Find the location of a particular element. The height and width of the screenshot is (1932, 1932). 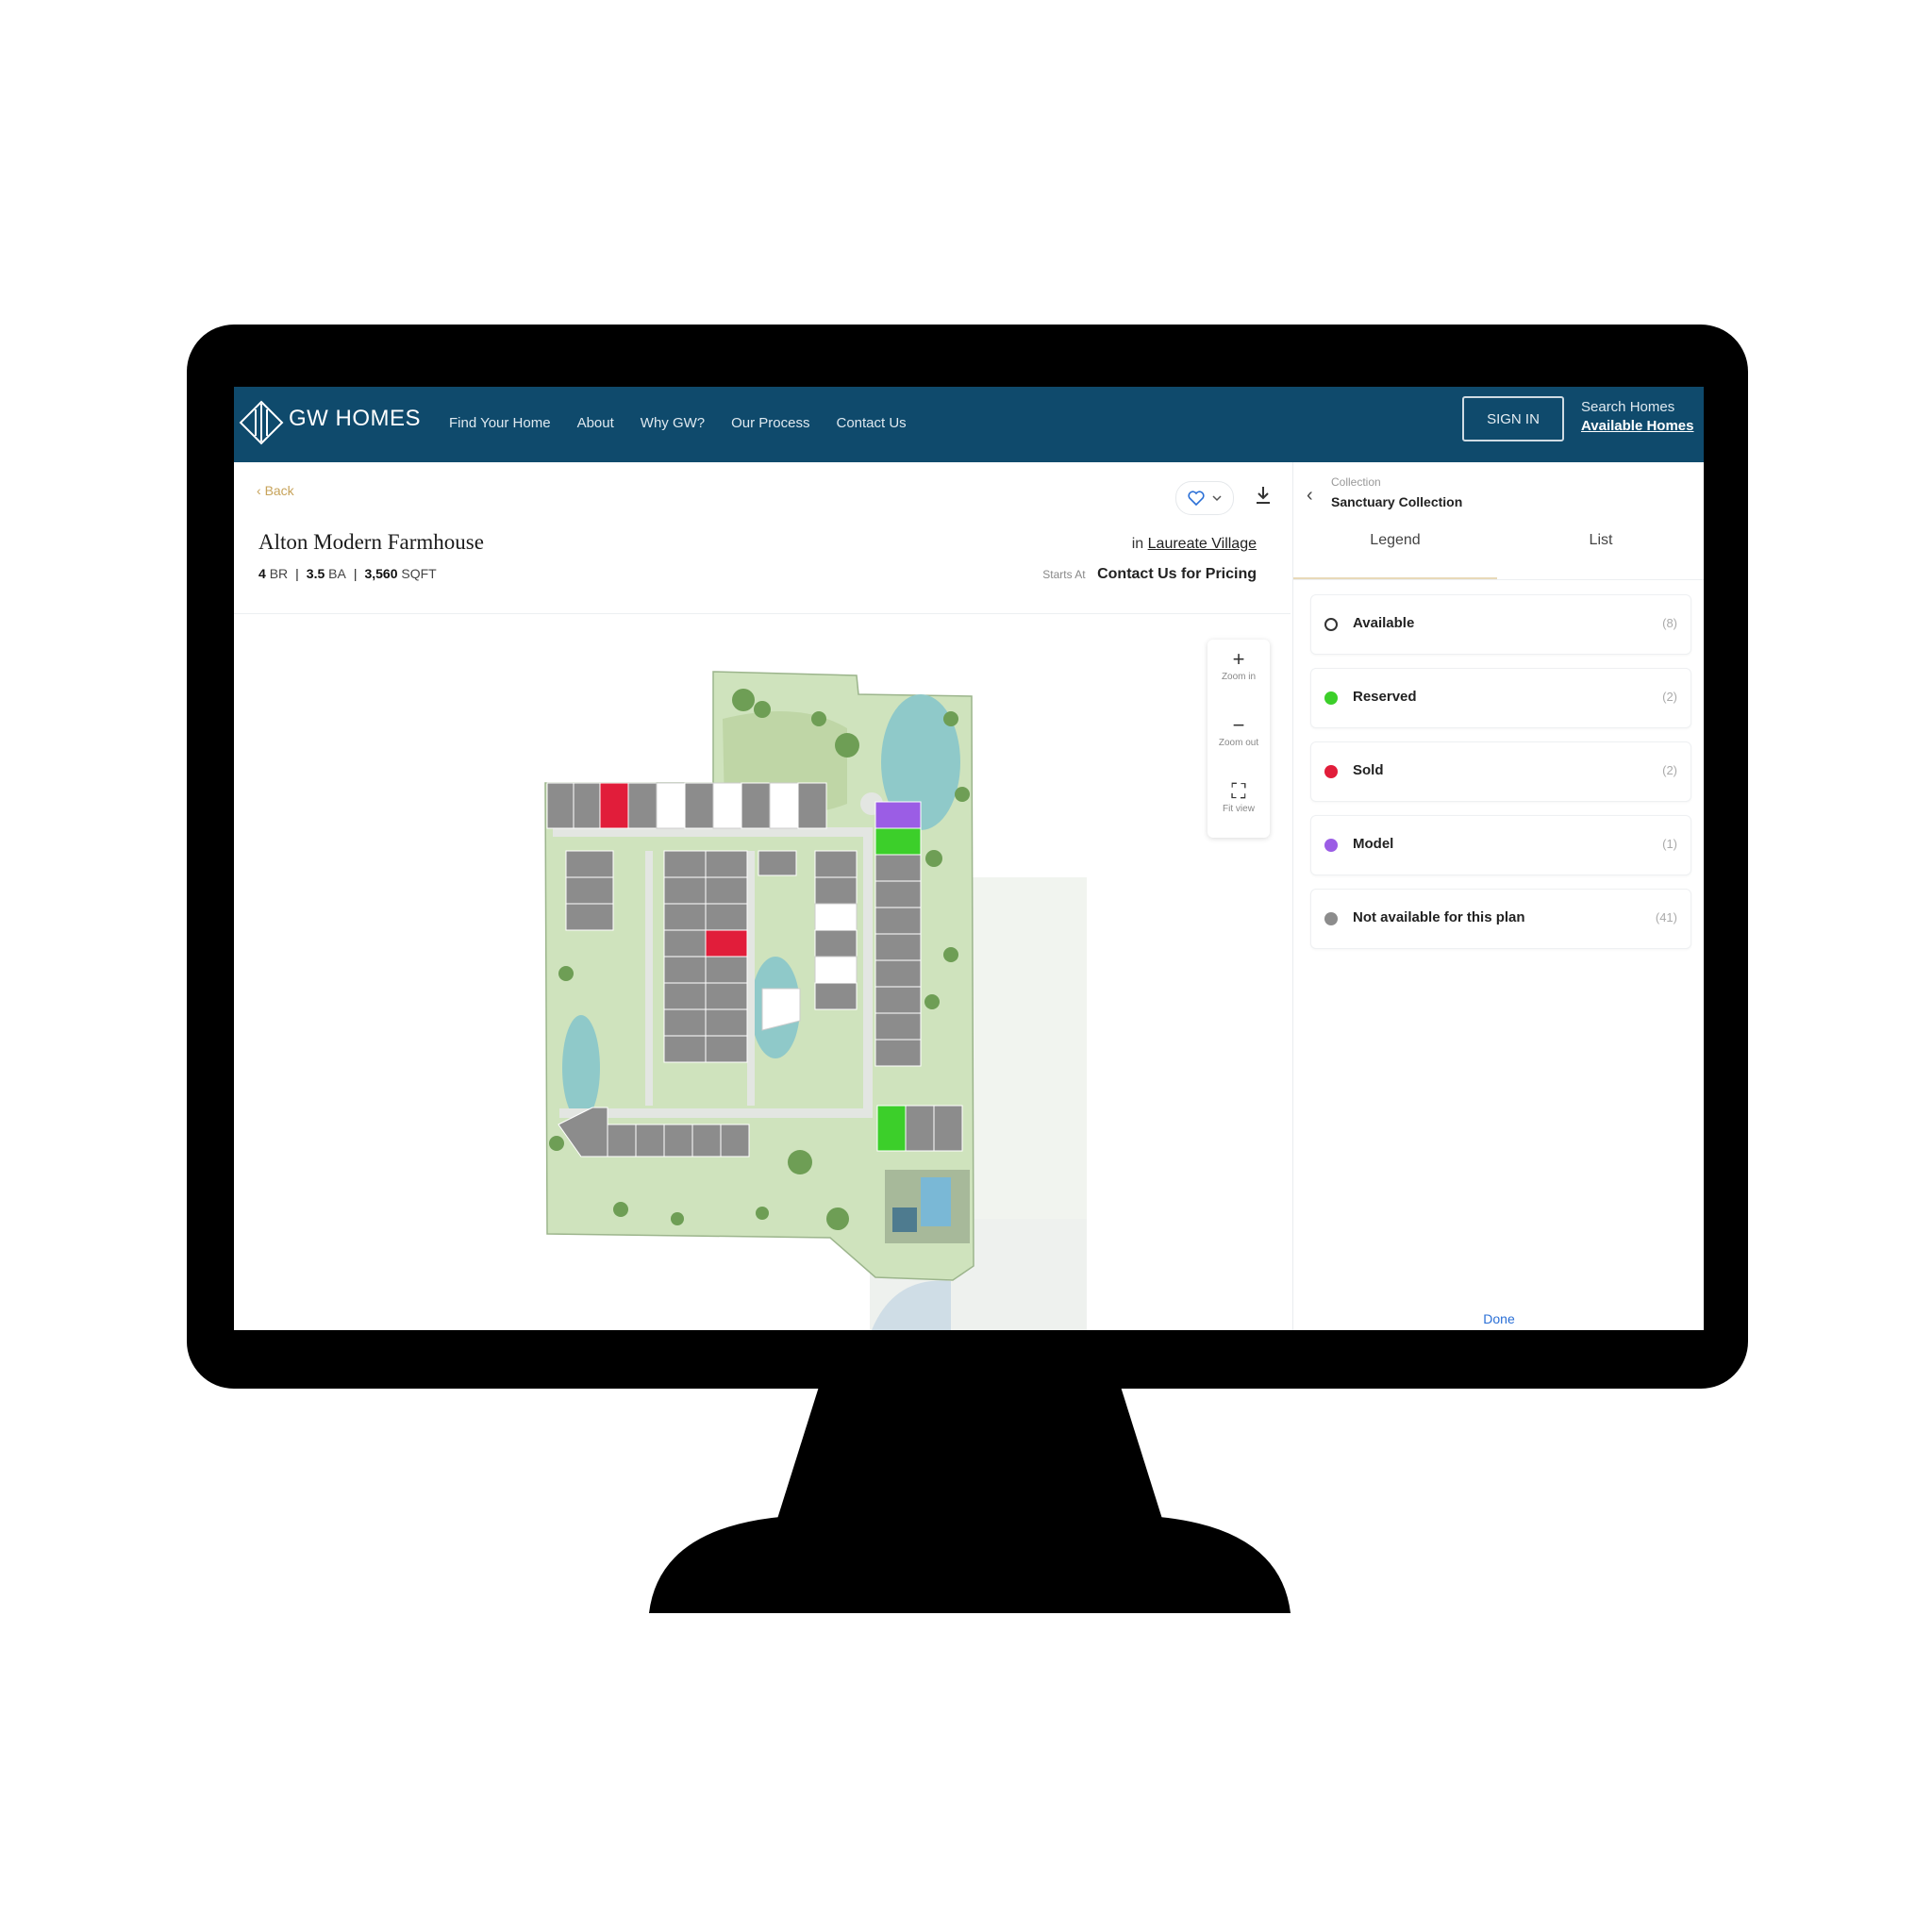

legend-label: Model is located at coordinates (1373, 844).